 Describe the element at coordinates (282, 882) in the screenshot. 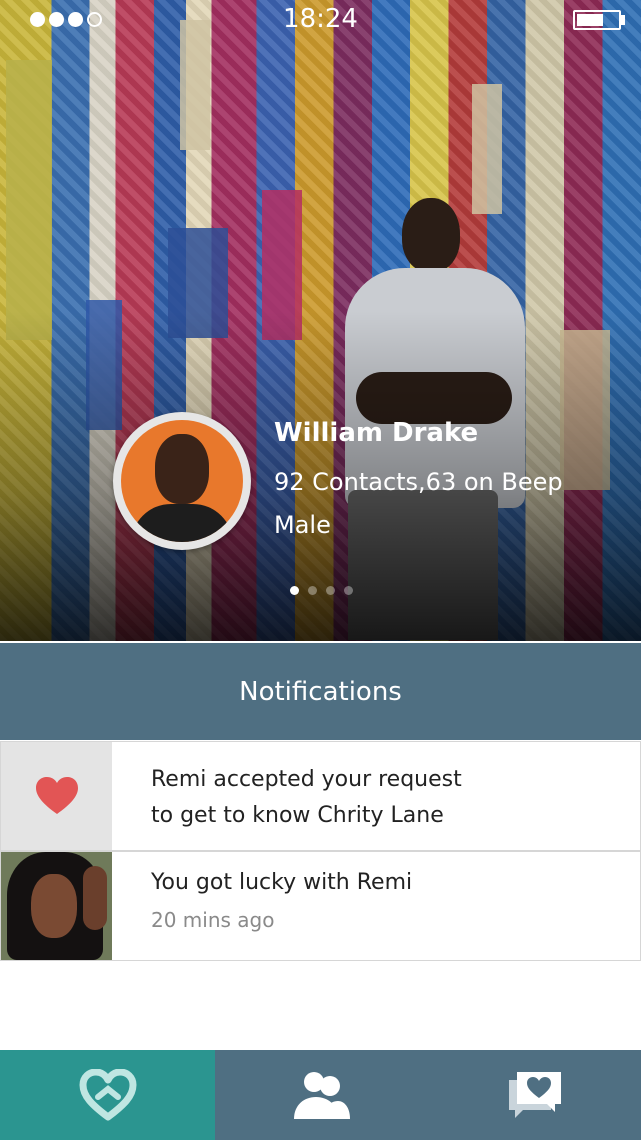

I see `notification-title: You got lucky with Remi` at that location.